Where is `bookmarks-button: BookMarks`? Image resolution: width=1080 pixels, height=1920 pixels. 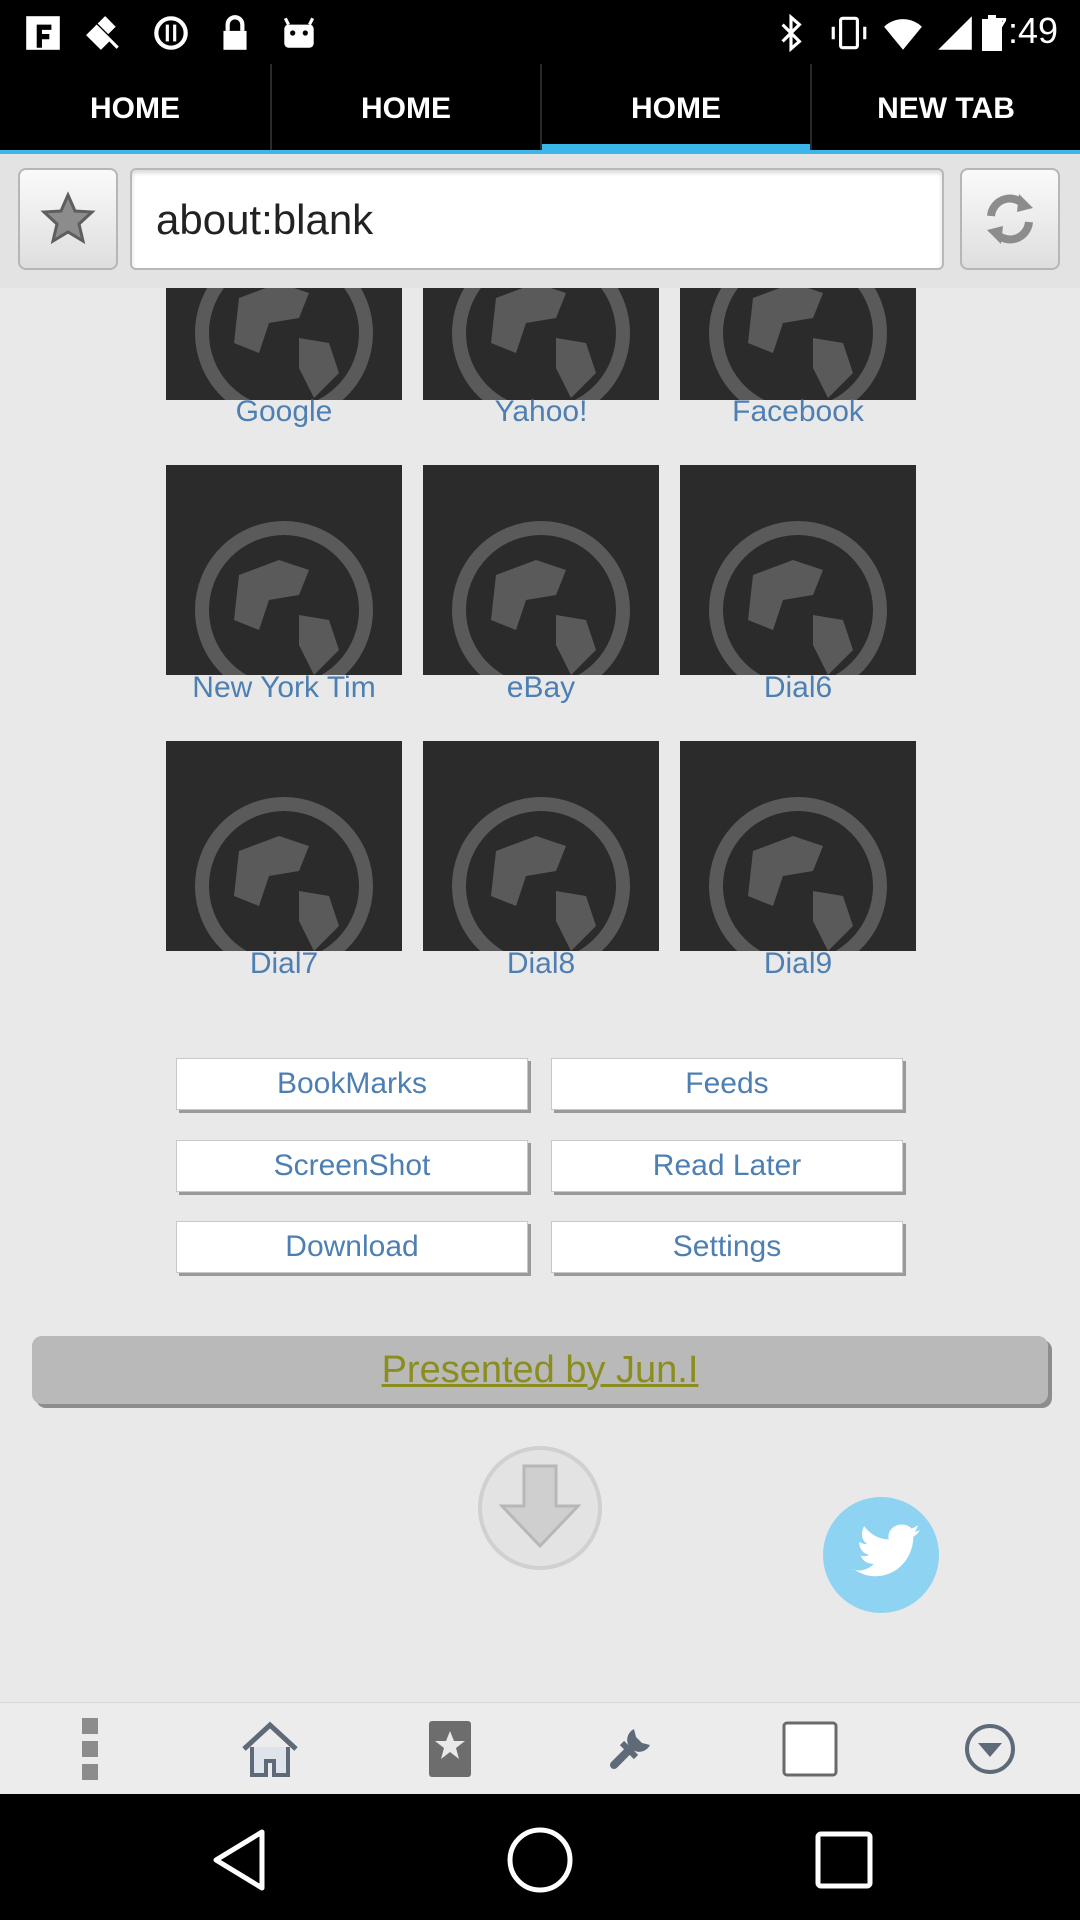
bookmarks-button: BookMarks is located at coordinates (352, 1084).